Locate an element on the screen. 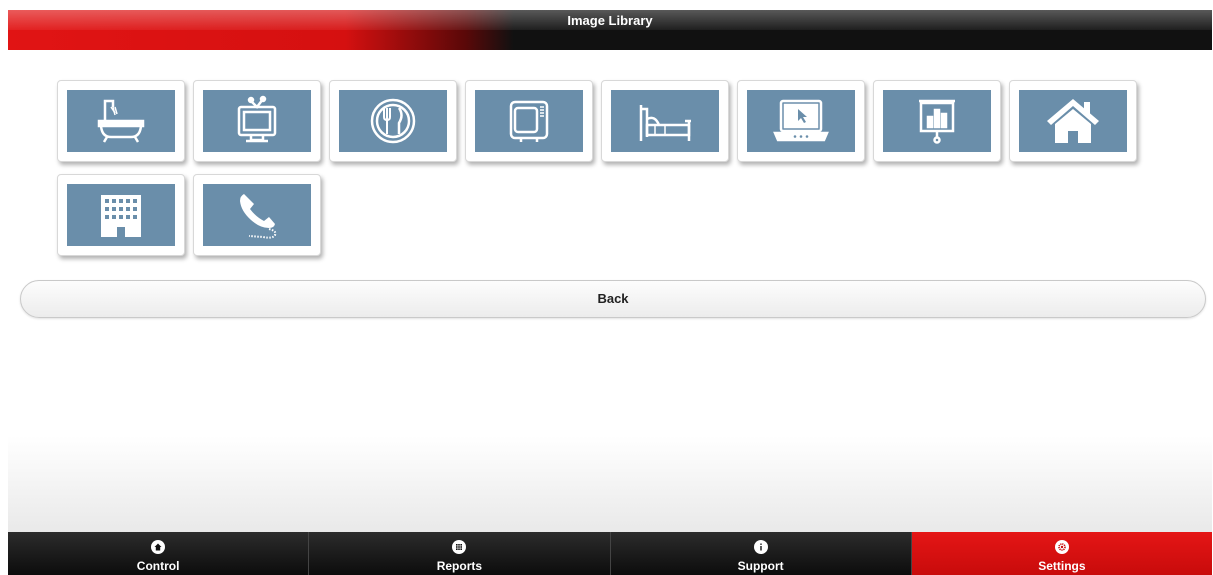  presentation-icon is located at coordinates (937, 121).